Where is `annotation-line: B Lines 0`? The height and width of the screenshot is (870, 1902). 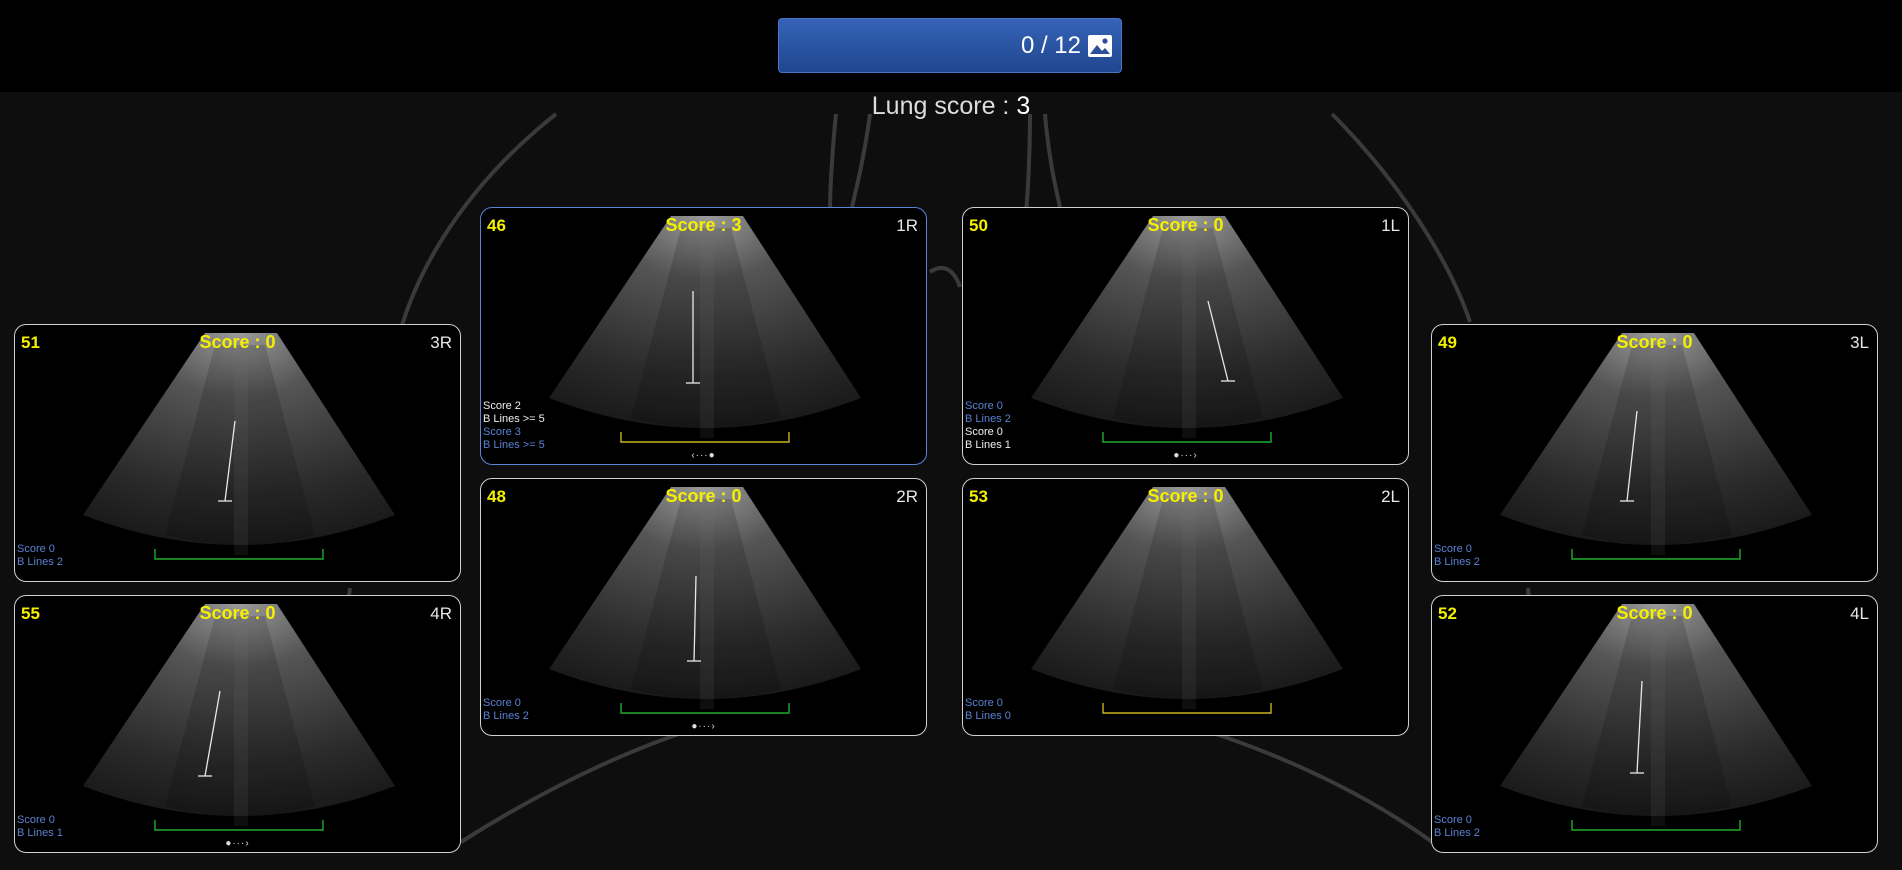 annotation-line: B Lines 0 is located at coordinates (988, 716).